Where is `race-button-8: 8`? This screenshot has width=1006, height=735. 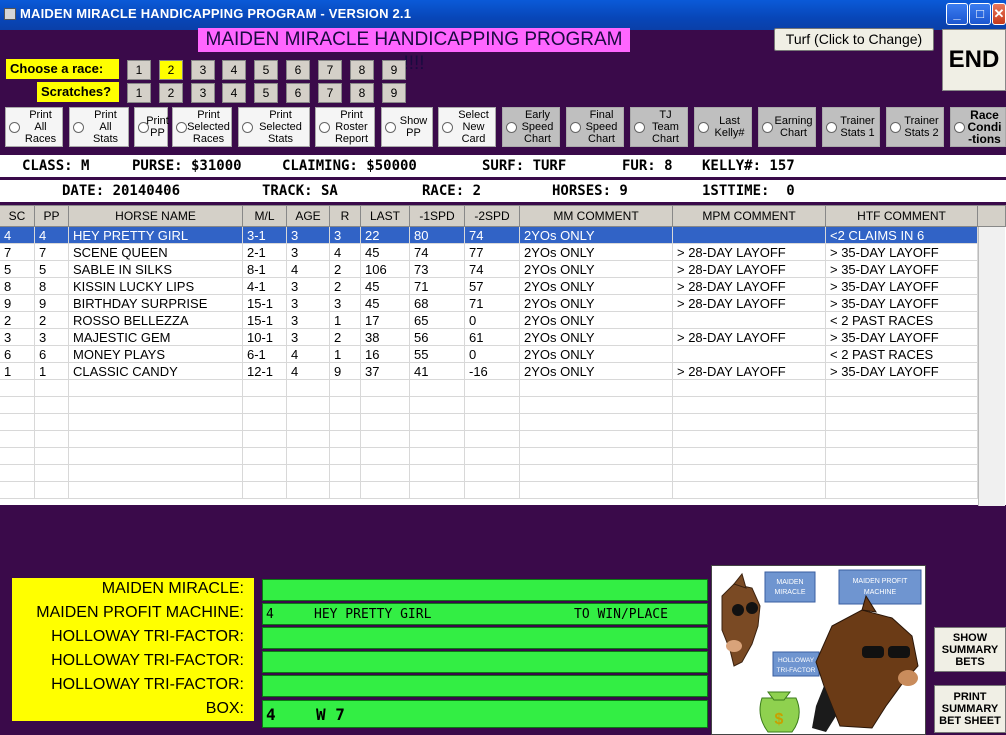 race-button-8: 8 is located at coordinates (362, 70).